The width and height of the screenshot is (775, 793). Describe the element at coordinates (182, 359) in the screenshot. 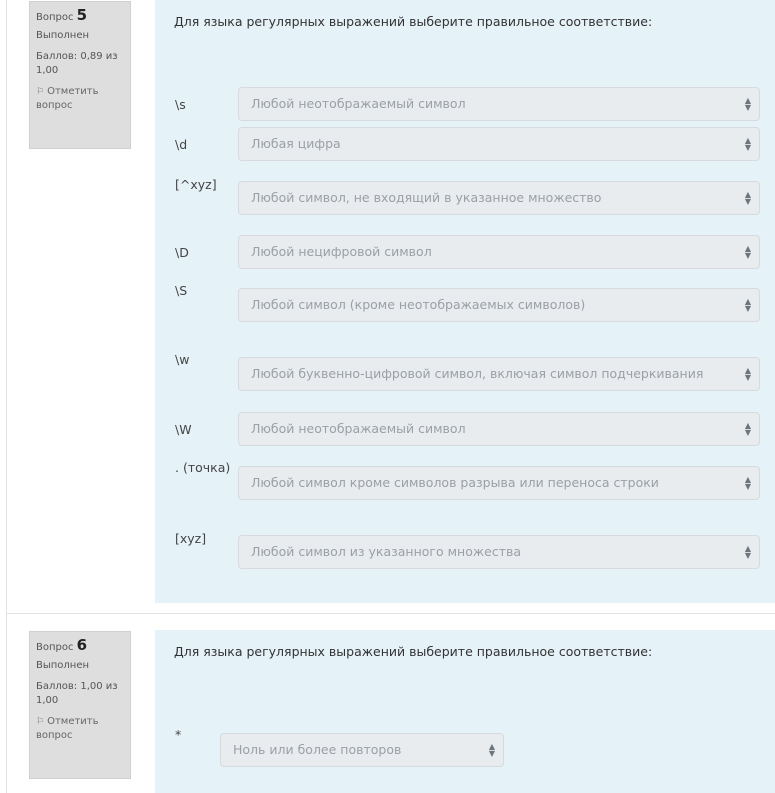

I see `match-term: \w` at that location.